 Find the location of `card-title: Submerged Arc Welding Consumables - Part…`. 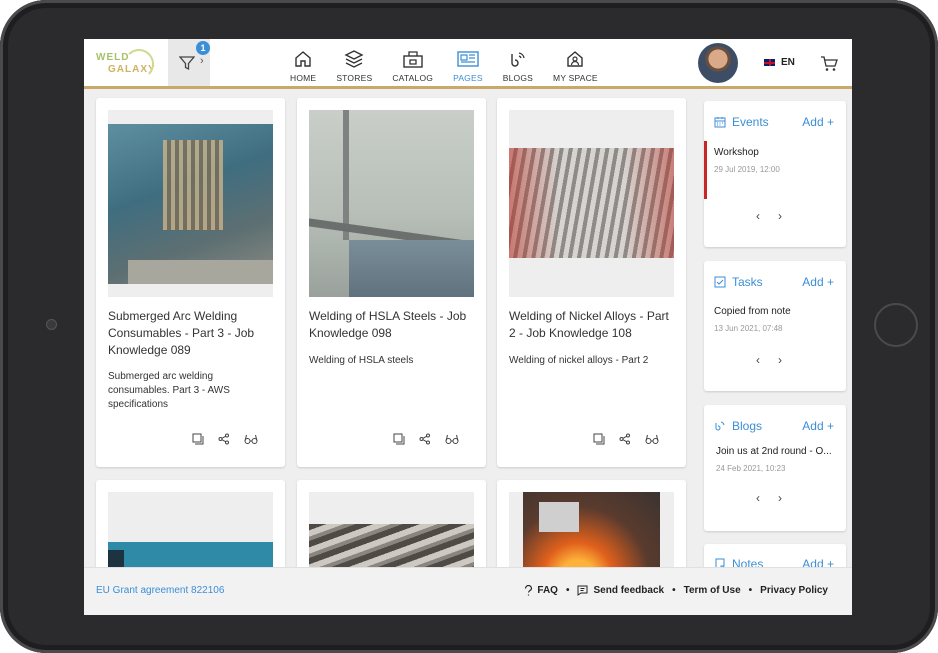

card-title: Submerged Arc Welding Consumables - Part… is located at coordinates (190, 333).